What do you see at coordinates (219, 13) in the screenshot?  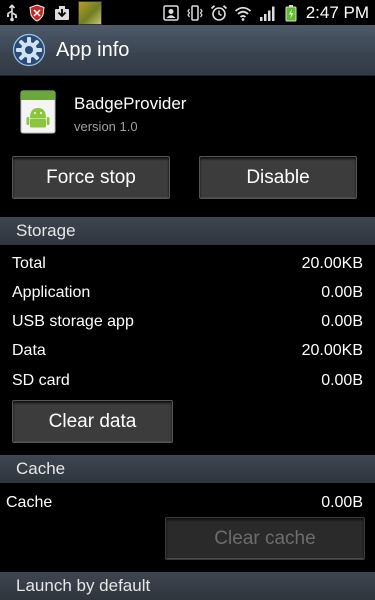 I see `alarm-icon` at bounding box center [219, 13].